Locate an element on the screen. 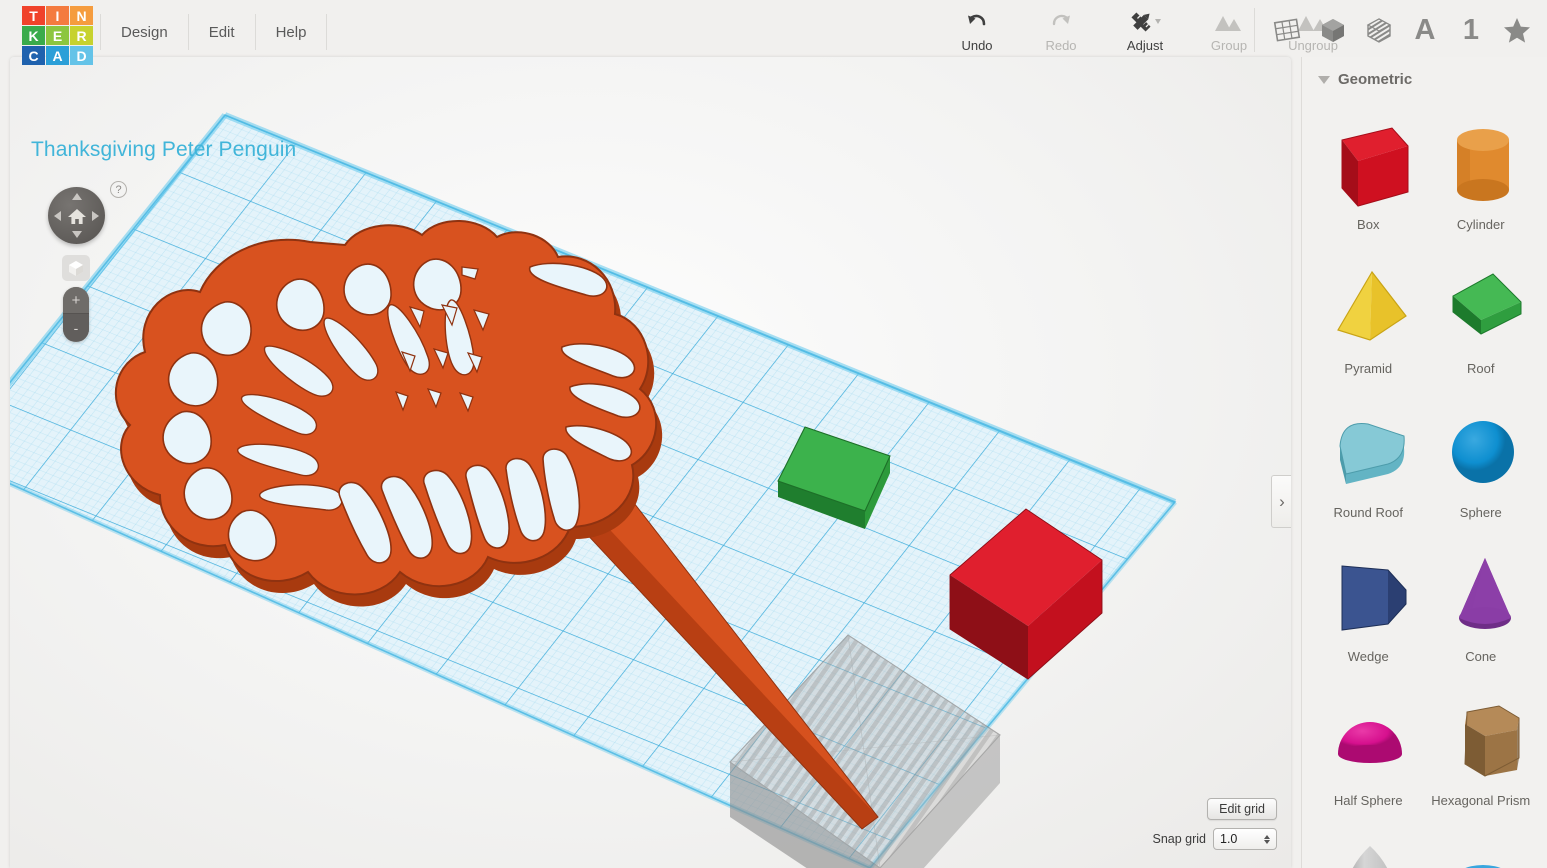 This screenshot has height=868, width=1547. roof-icon is located at coordinates (1481, 308).